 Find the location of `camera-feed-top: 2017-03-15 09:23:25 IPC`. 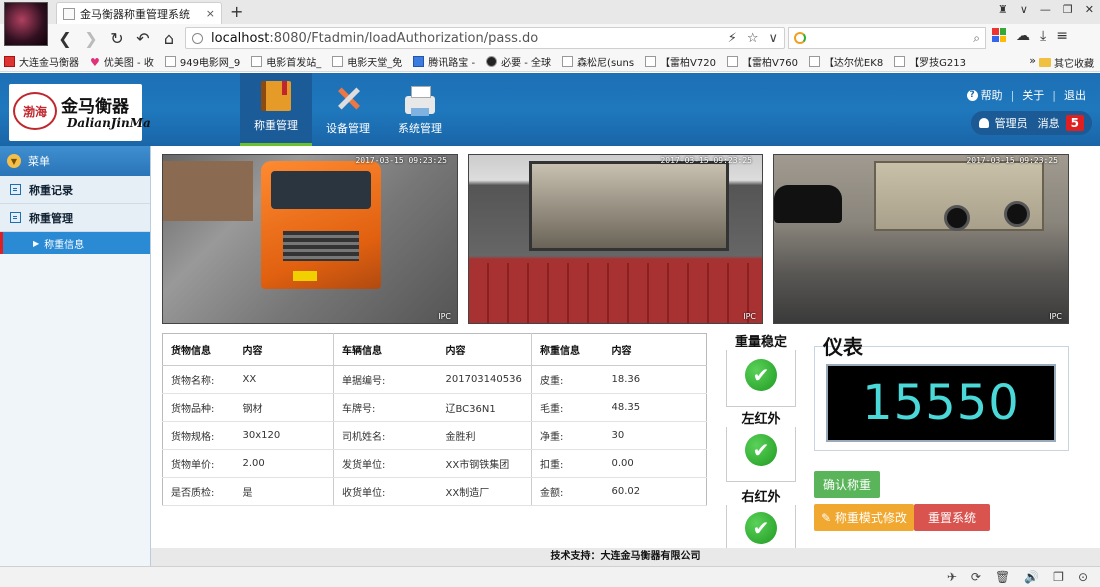

camera-feed-top: 2017-03-15 09:23:25 IPC is located at coordinates (615, 239).